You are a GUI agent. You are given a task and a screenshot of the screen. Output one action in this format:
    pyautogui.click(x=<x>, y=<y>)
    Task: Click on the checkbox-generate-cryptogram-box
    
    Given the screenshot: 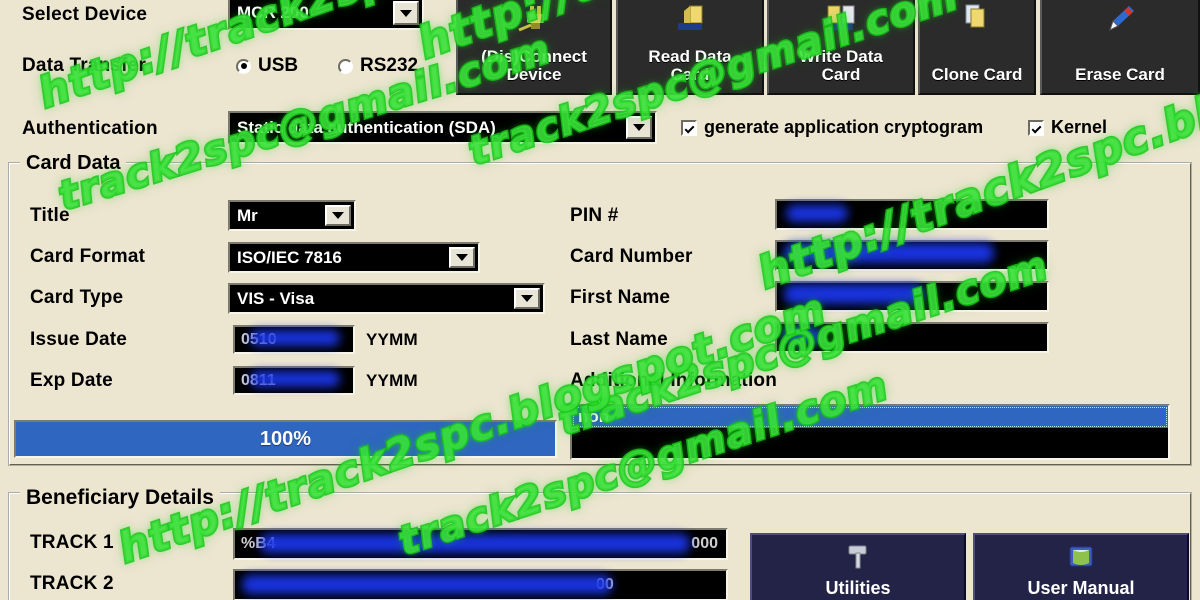 What is the action you would take?
    pyautogui.click(x=689, y=127)
    